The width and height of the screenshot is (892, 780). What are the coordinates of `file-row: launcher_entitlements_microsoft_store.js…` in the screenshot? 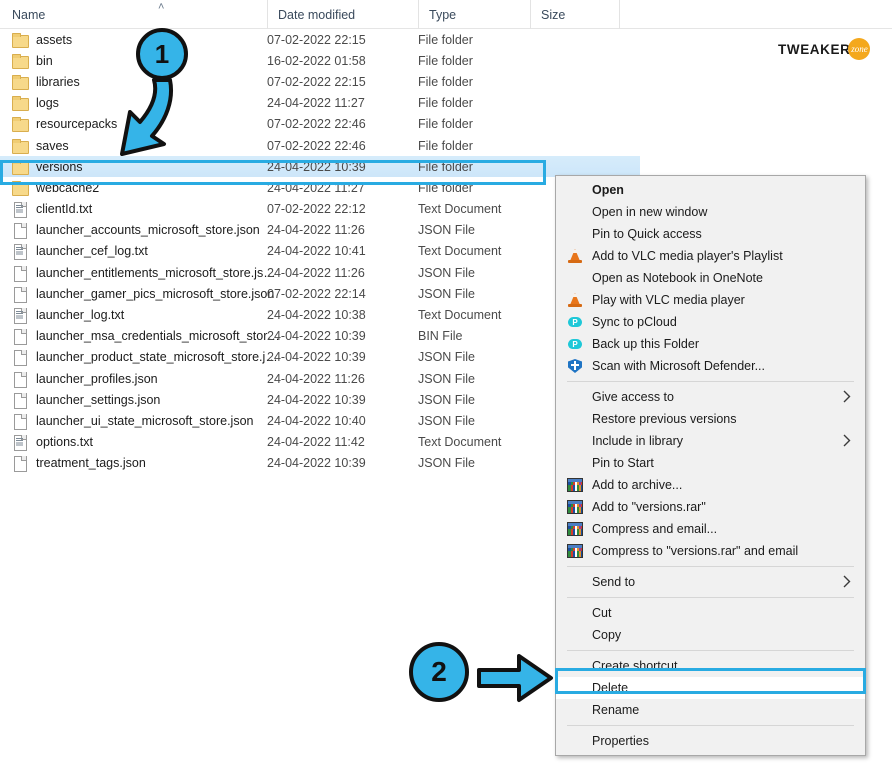 It's located at (320, 272).